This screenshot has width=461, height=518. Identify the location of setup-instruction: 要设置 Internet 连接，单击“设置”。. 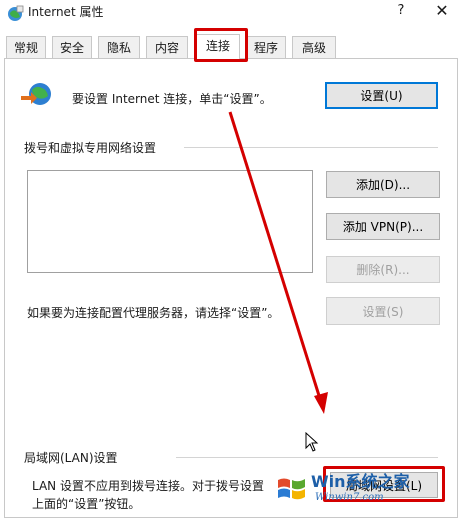
(172, 99).